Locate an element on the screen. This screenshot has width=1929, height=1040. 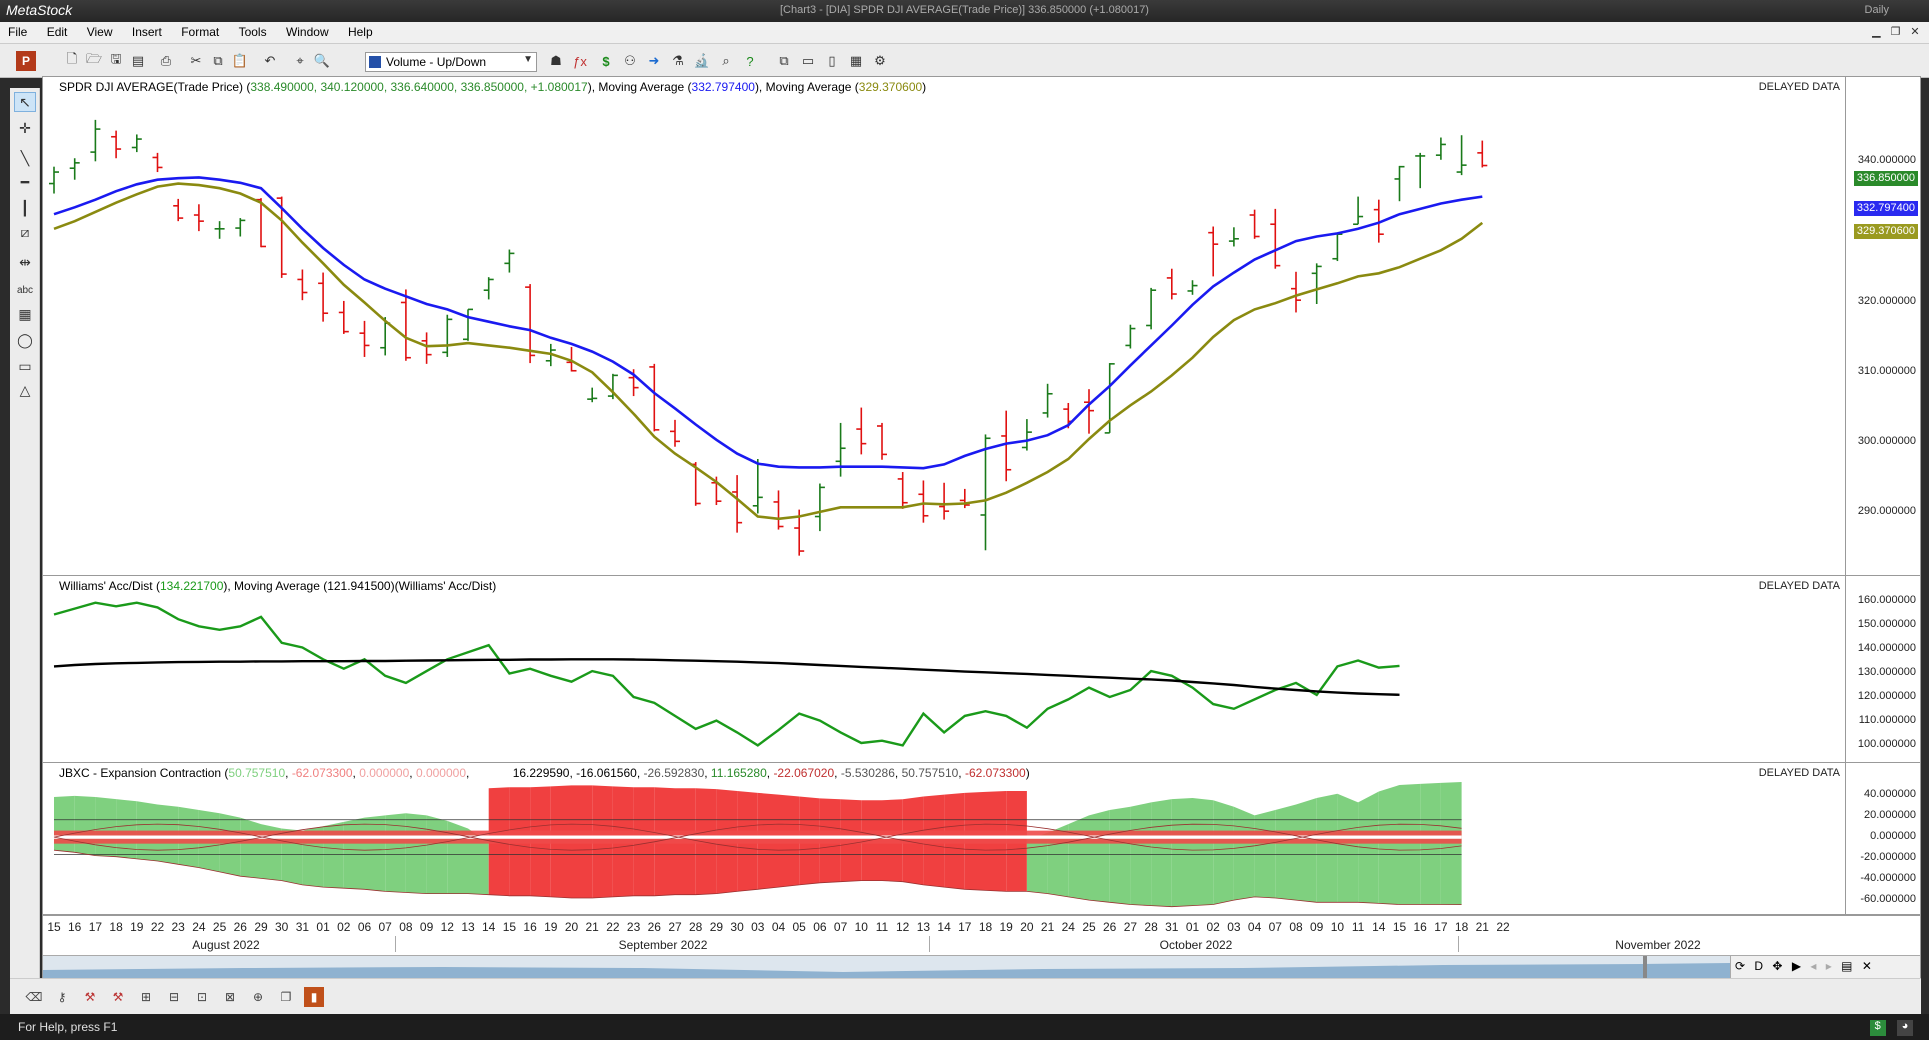
x-day-label: 09 is located at coordinates (1317, 927).